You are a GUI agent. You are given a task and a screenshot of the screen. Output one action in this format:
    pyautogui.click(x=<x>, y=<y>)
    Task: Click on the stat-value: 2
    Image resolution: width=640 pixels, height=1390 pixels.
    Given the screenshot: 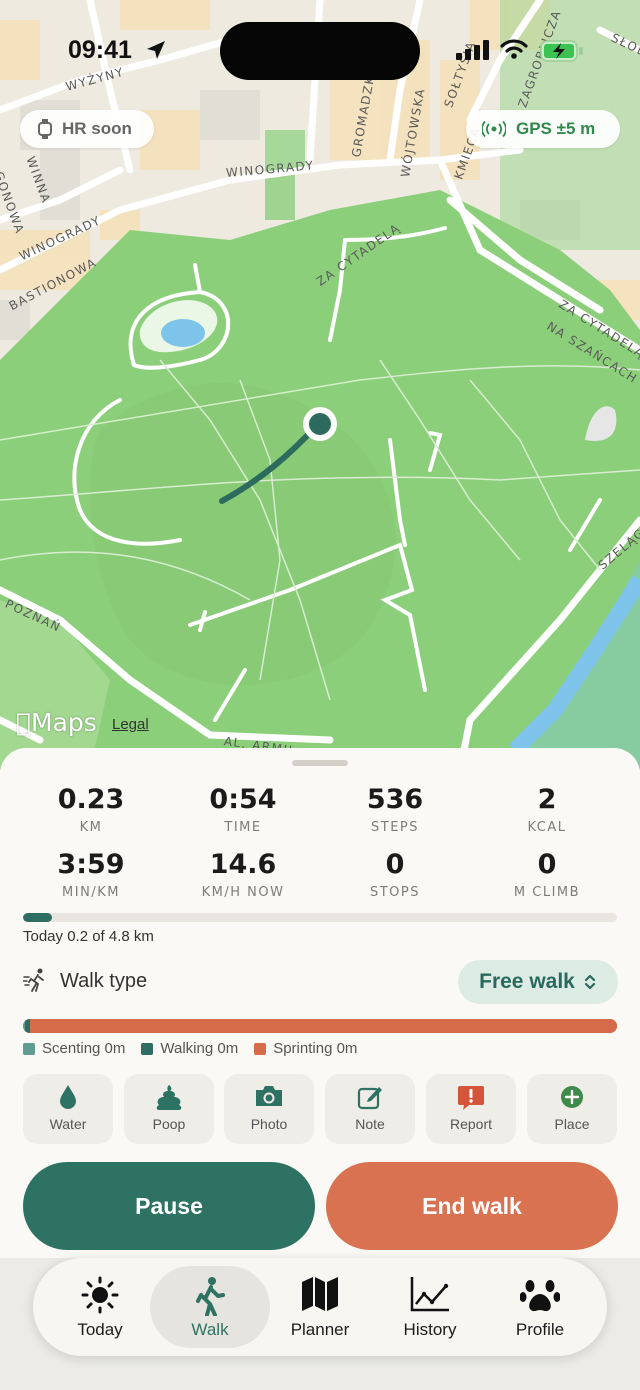 What is the action you would take?
    pyautogui.click(x=547, y=799)
    